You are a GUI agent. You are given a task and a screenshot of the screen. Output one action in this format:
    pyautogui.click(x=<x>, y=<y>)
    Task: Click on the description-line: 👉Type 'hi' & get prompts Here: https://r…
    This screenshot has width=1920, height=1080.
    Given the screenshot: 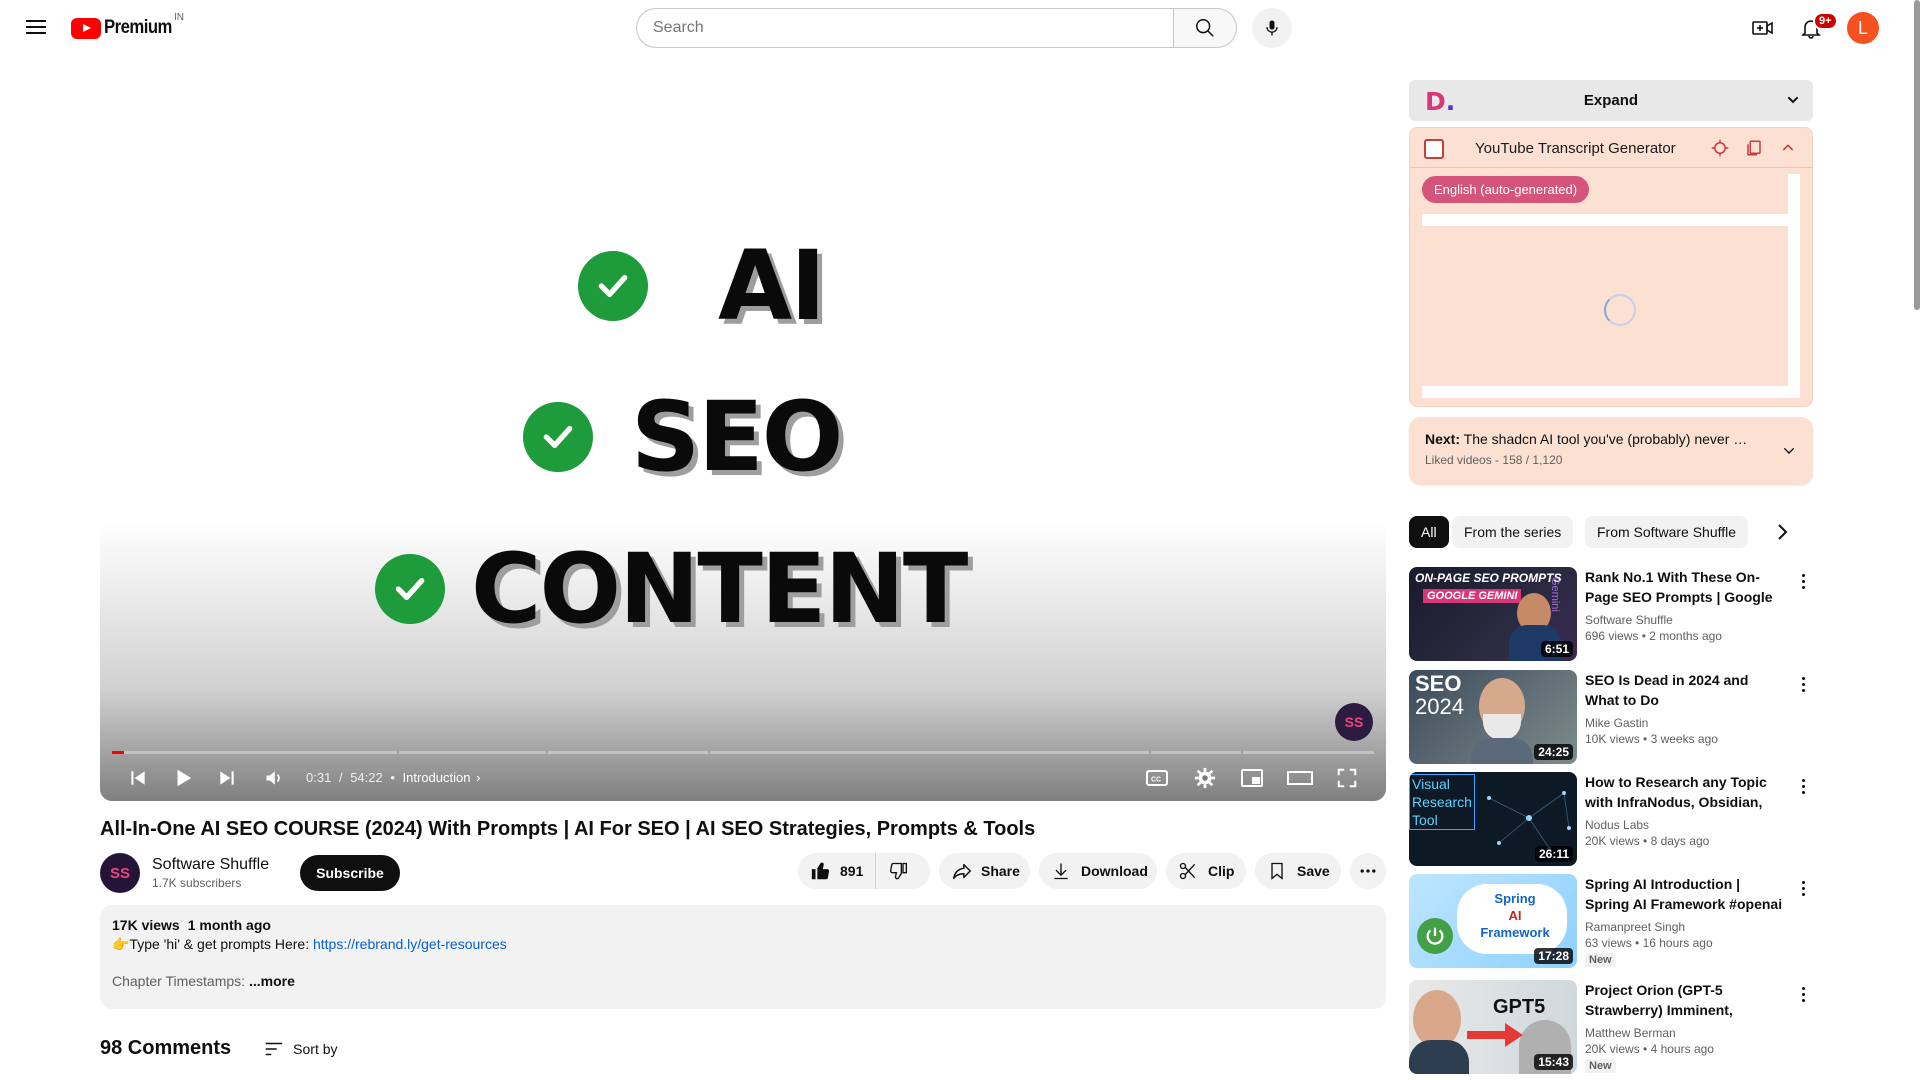 What is the action you would take?
    pyautogui.click(x=743, y=944)
    